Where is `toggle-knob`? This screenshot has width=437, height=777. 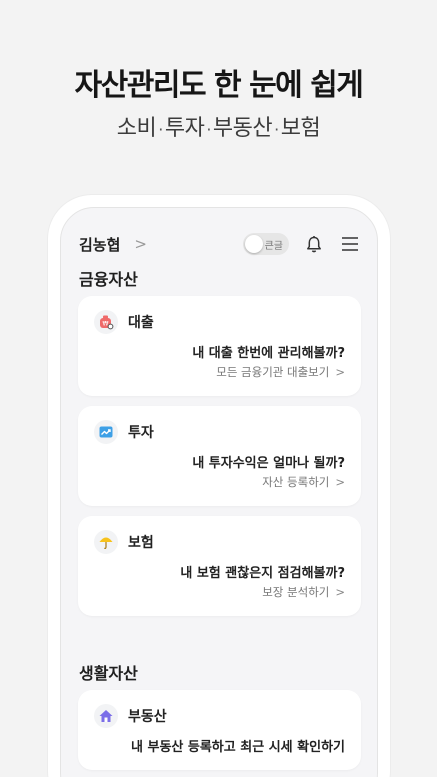 toggle-knob is located at coordinates (254, 244).